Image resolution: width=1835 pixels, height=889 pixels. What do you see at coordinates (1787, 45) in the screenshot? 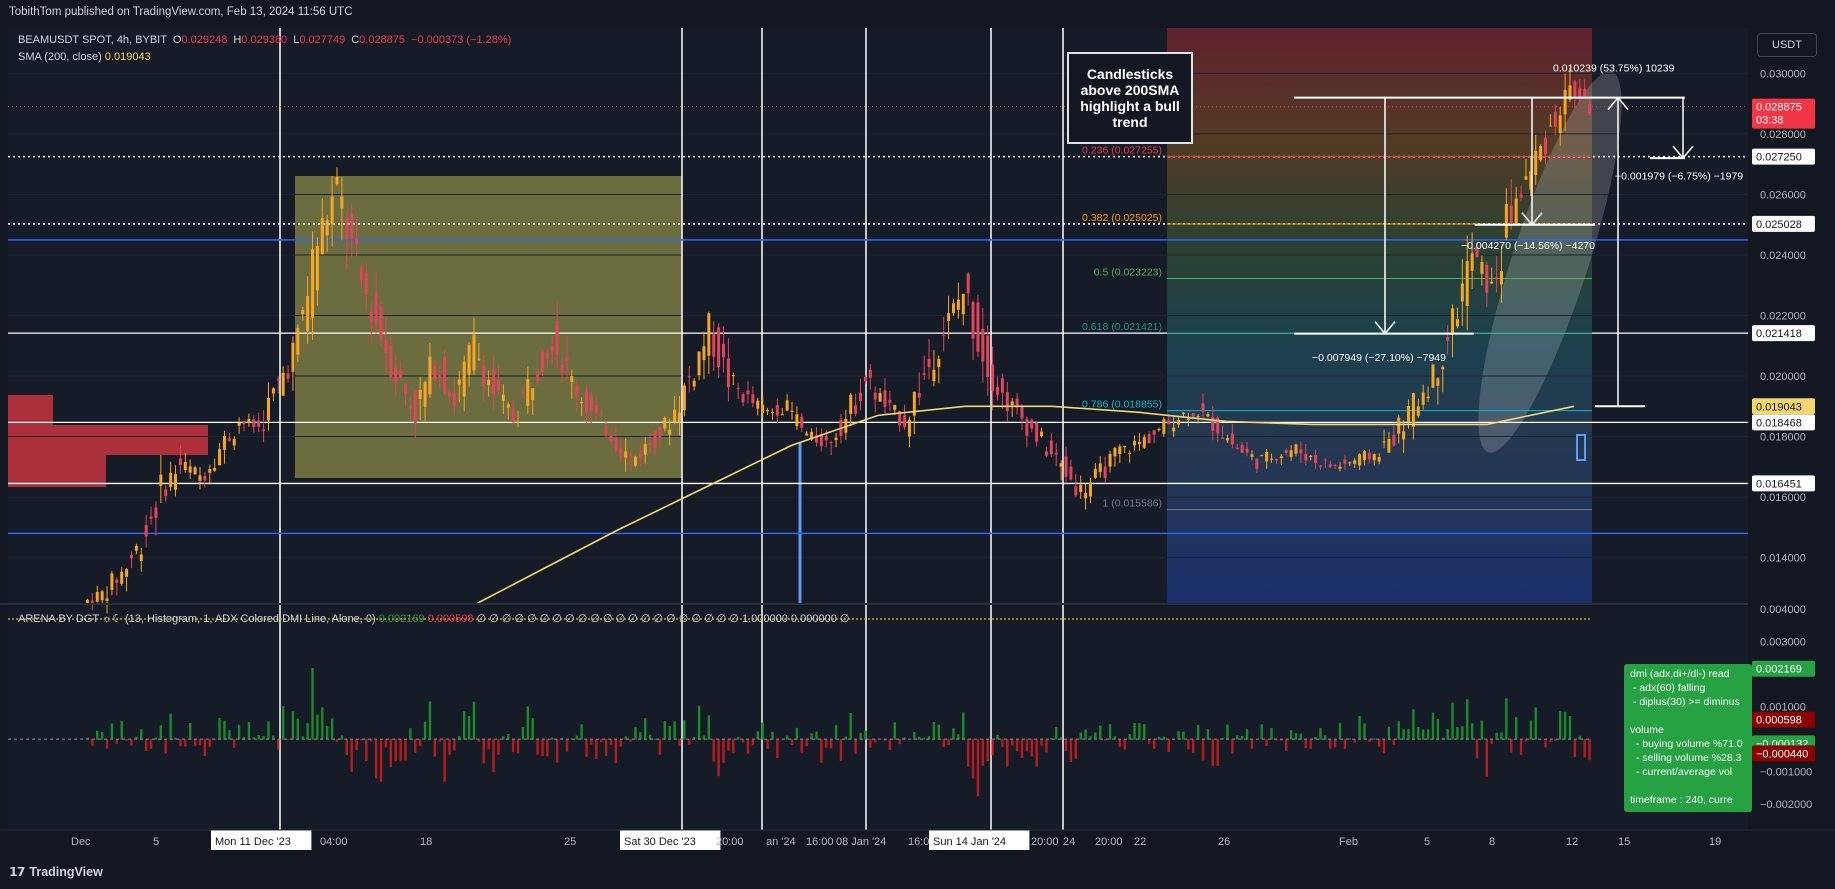
I see `currency-button: USDT` at bounding box center [1787, 45].